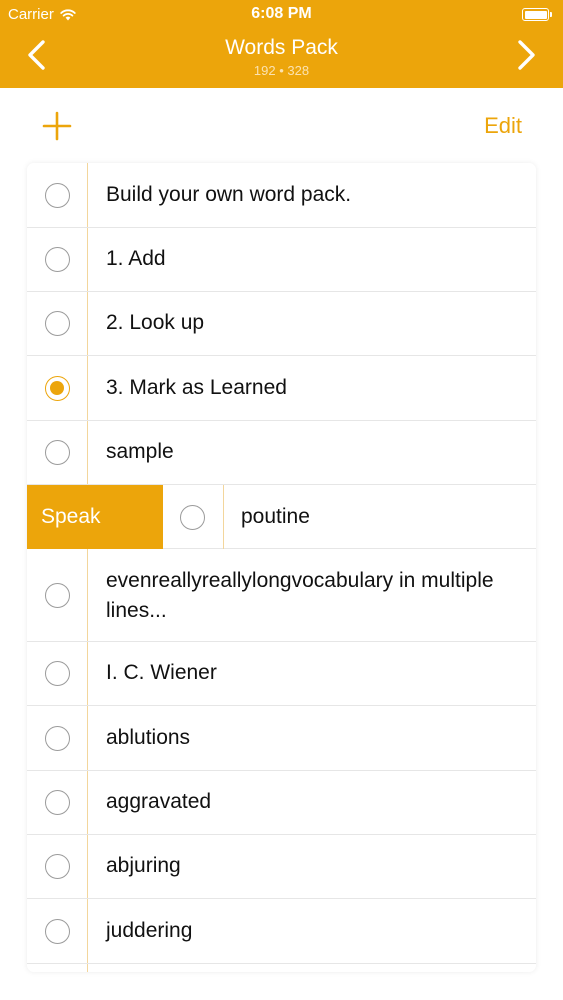  I want to click on battery-icon, so click(537, 14).